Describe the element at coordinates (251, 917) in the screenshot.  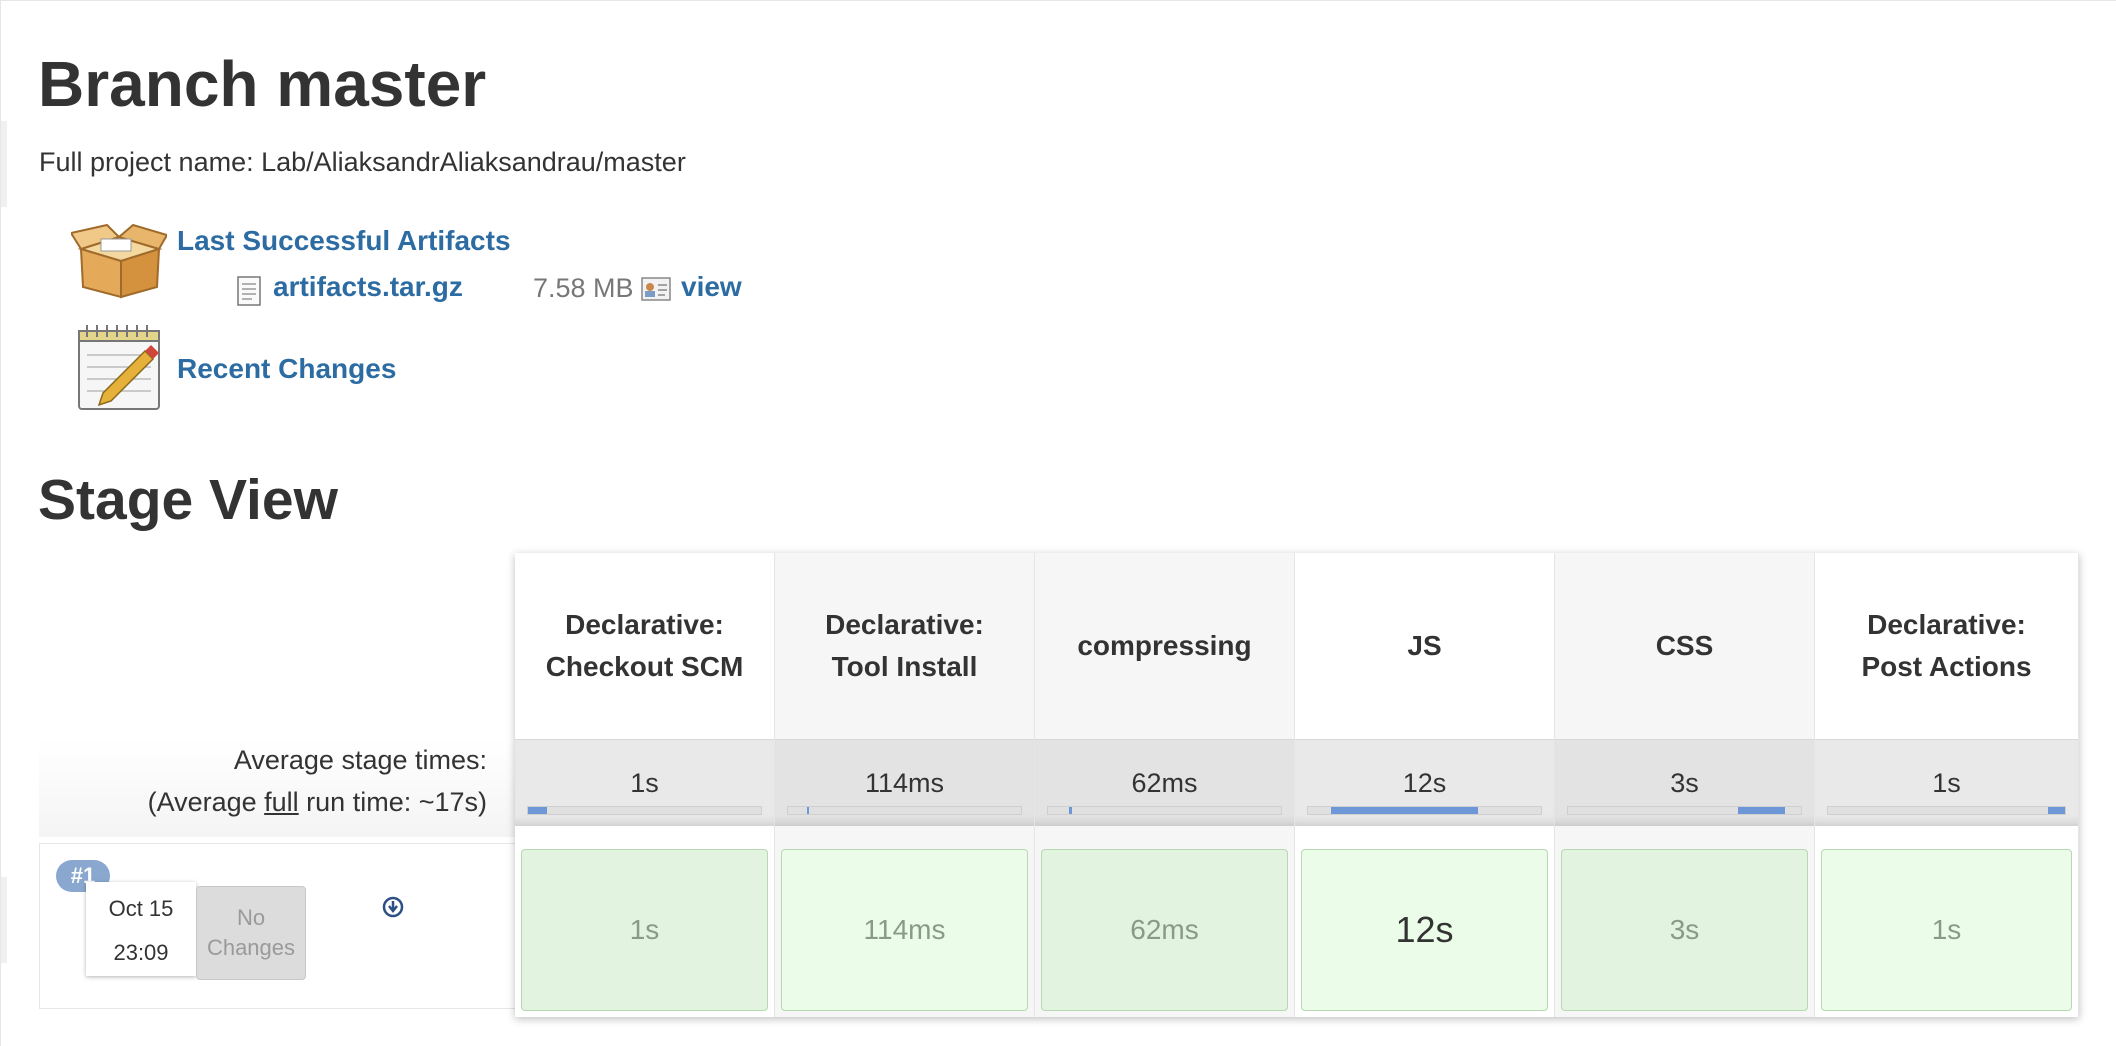
I see `no-changes-line1: No` at that location.